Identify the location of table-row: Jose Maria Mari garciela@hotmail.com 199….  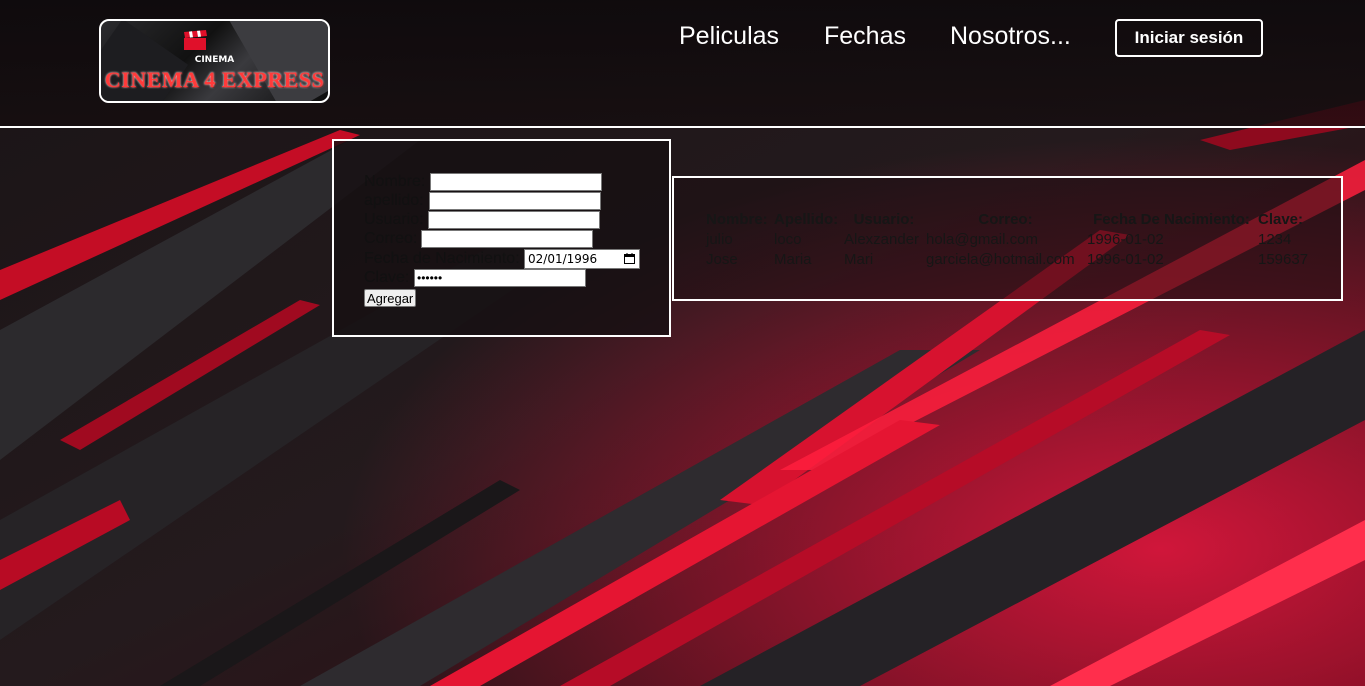
(1011, 259).